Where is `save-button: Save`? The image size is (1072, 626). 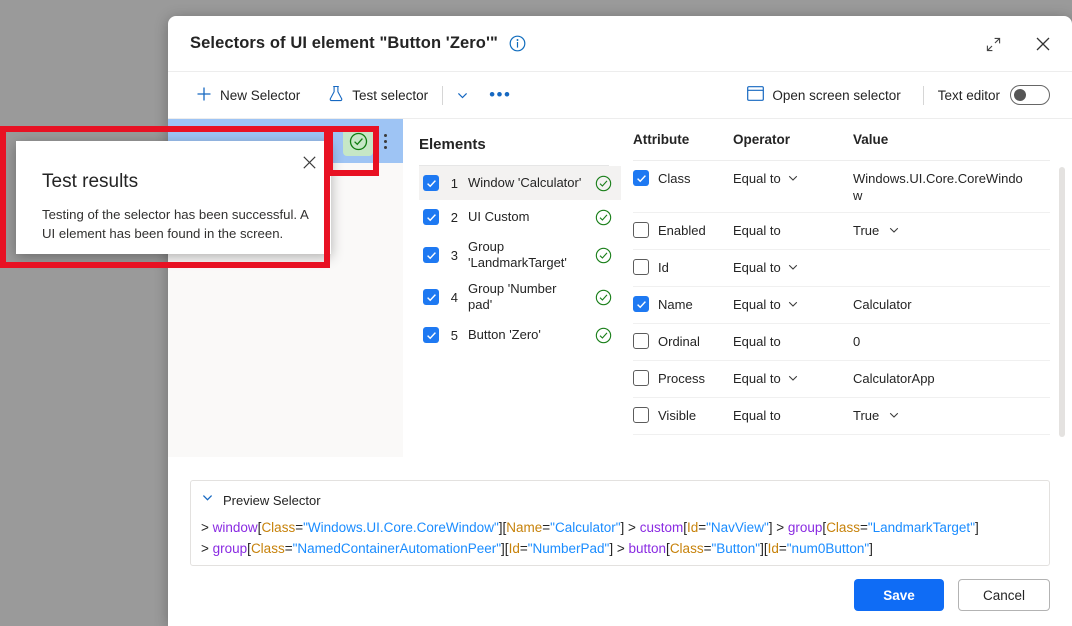 save-button: Save is located at coordinates (899, 595).